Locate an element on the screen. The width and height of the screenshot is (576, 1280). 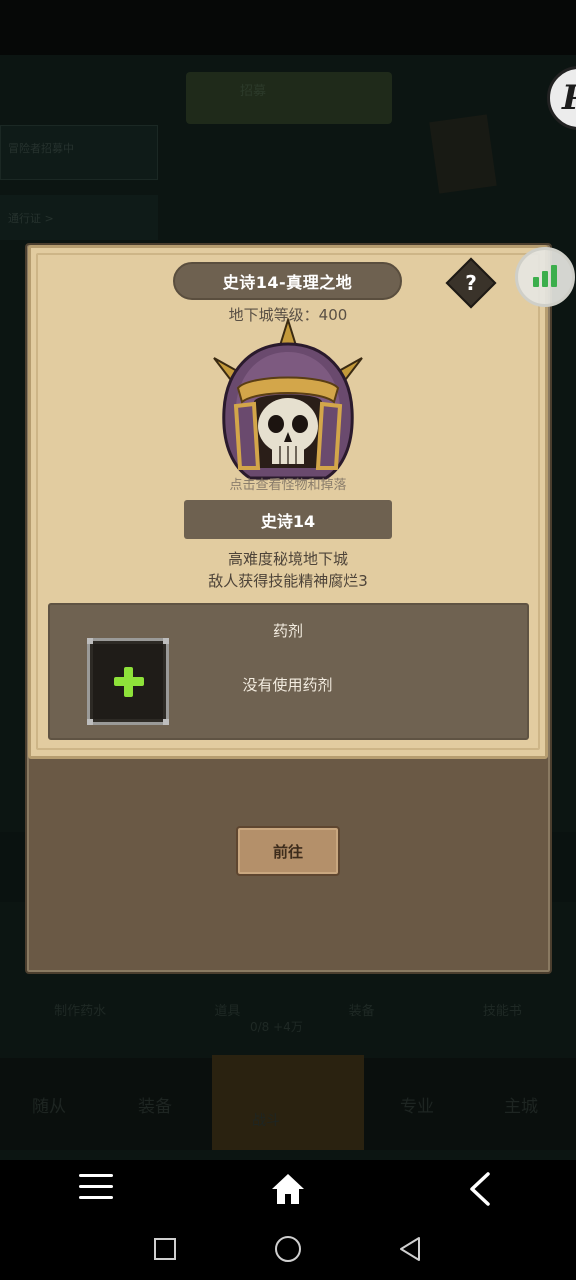
background-mid-label: 制作药水 is located at coordinates (80, 1011).